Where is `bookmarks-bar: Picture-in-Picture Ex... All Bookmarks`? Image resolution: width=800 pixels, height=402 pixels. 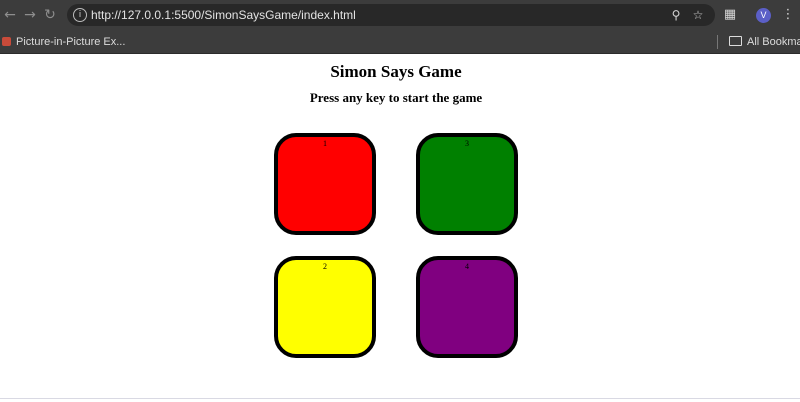 bookmarks-bar: Picture-in-Picture Ex... All Bookmarks is located at coordinates (400, 42).